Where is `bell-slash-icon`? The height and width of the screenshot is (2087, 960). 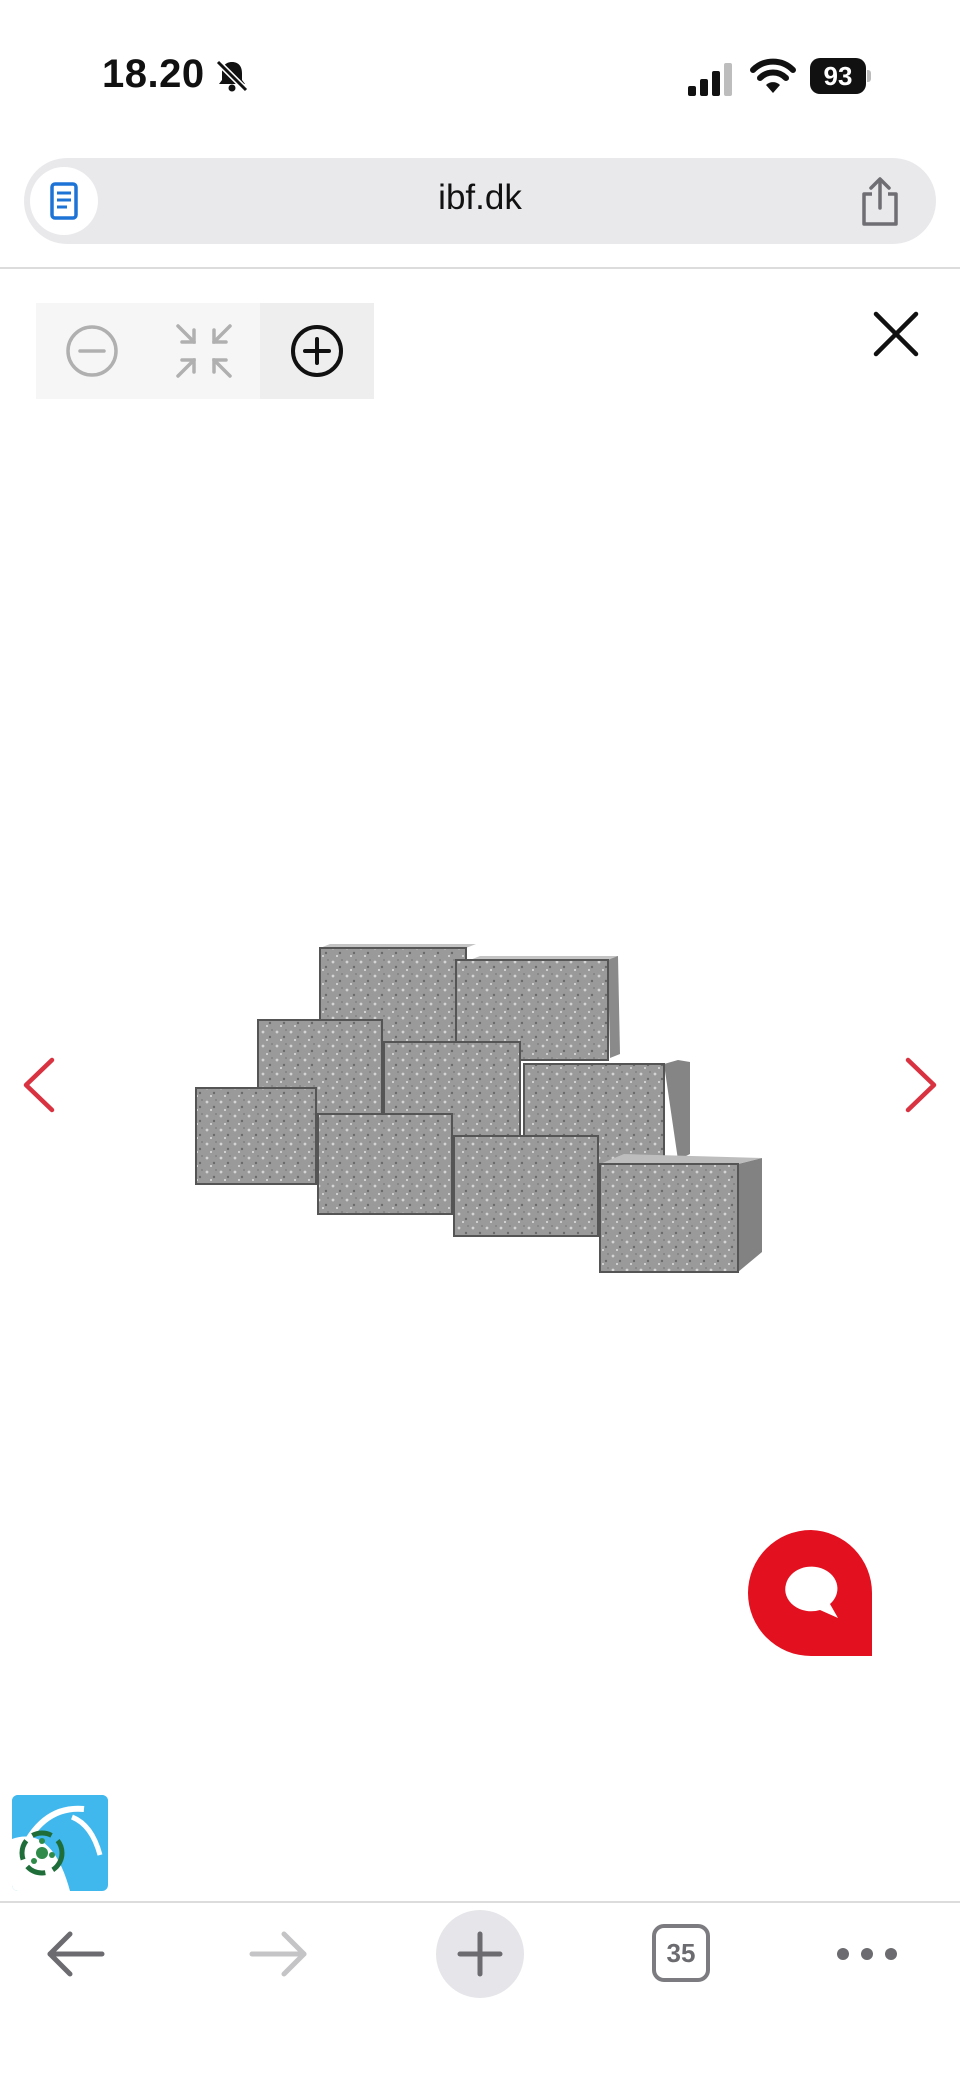 bell-slash-icon is located at coordinates (232, 76).